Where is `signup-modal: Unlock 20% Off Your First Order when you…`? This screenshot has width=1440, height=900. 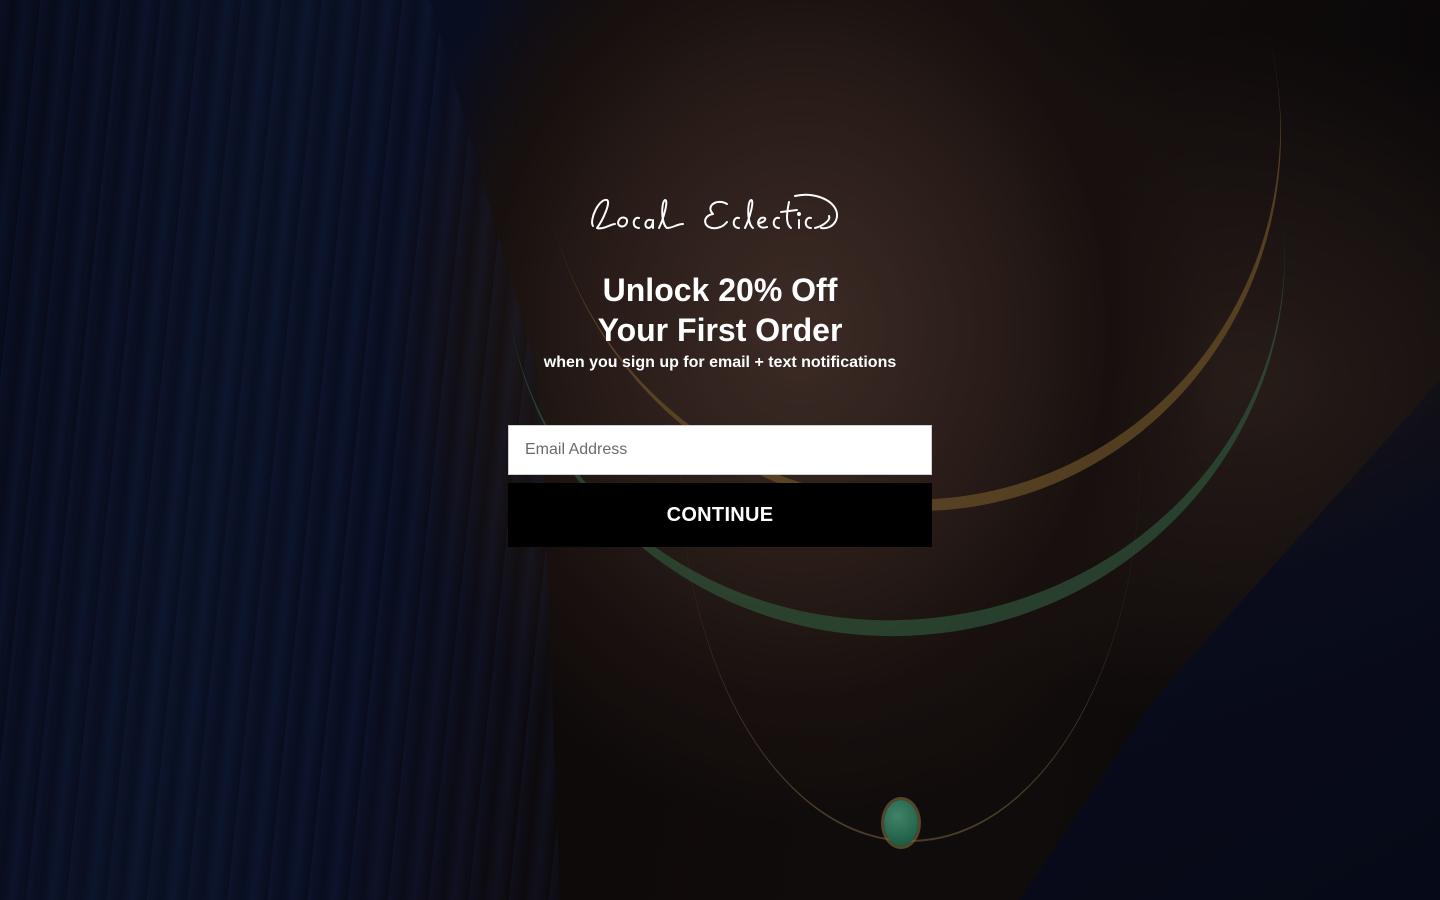
signup-modal: Unlock 20% Off Your First Order when you… is located at coordinates (720, 368).